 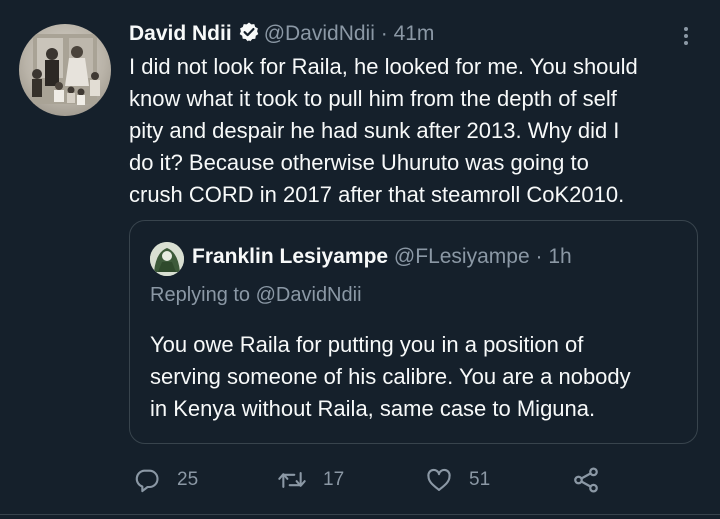 What do you see at coordinates (147, 481) in the screenshot?
I see `reply-icon` at bounding box center [147, 481].